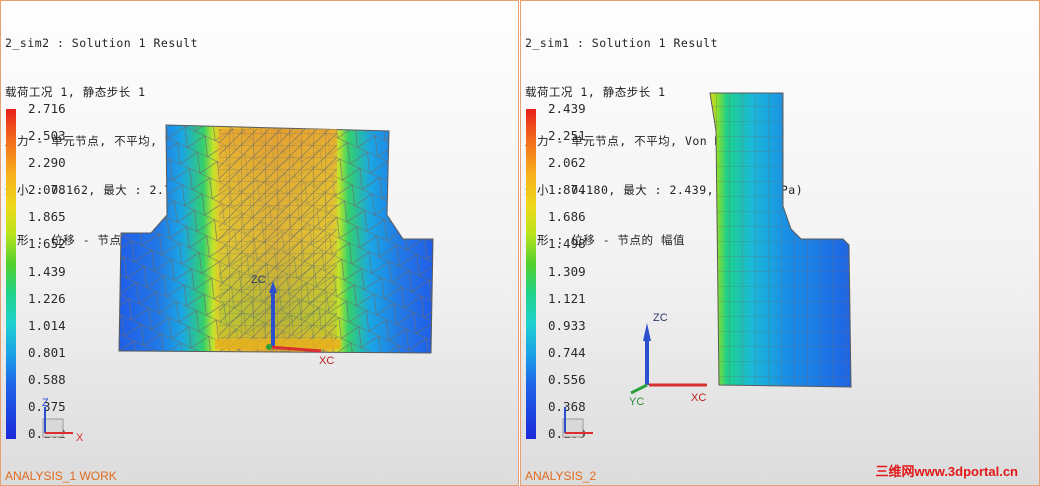 The height and width of the screenshot is (486, 1040). Describe the element at coordinates (636, 402) in the screenshot. I see `yc-label: YC` at that location.